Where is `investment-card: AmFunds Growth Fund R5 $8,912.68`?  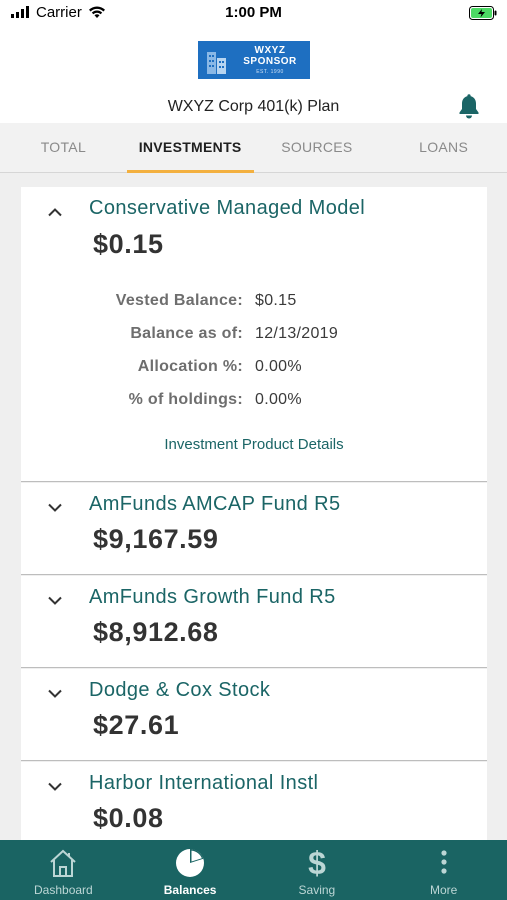
investment-card: AmFunds Growth Fund R5 $8,912.68 is located at coordinates (254, 622).